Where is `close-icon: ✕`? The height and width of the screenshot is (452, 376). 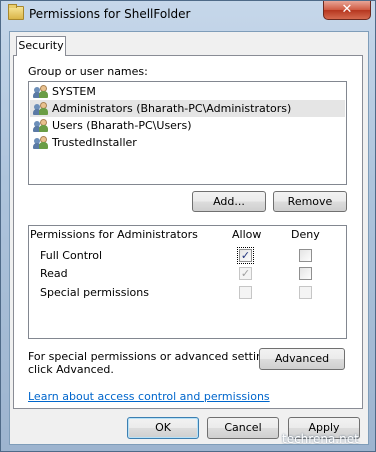
close-icon: ✕ is located at coordinates (347, 9).